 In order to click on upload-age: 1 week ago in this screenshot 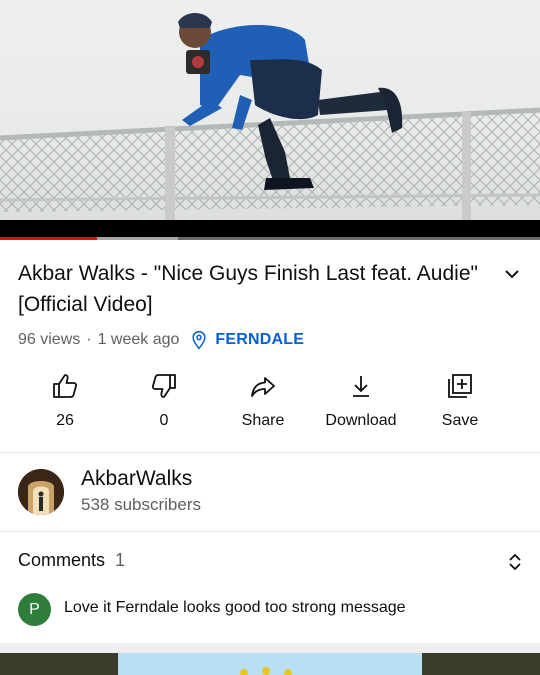, I will do `click(138, 339)`.